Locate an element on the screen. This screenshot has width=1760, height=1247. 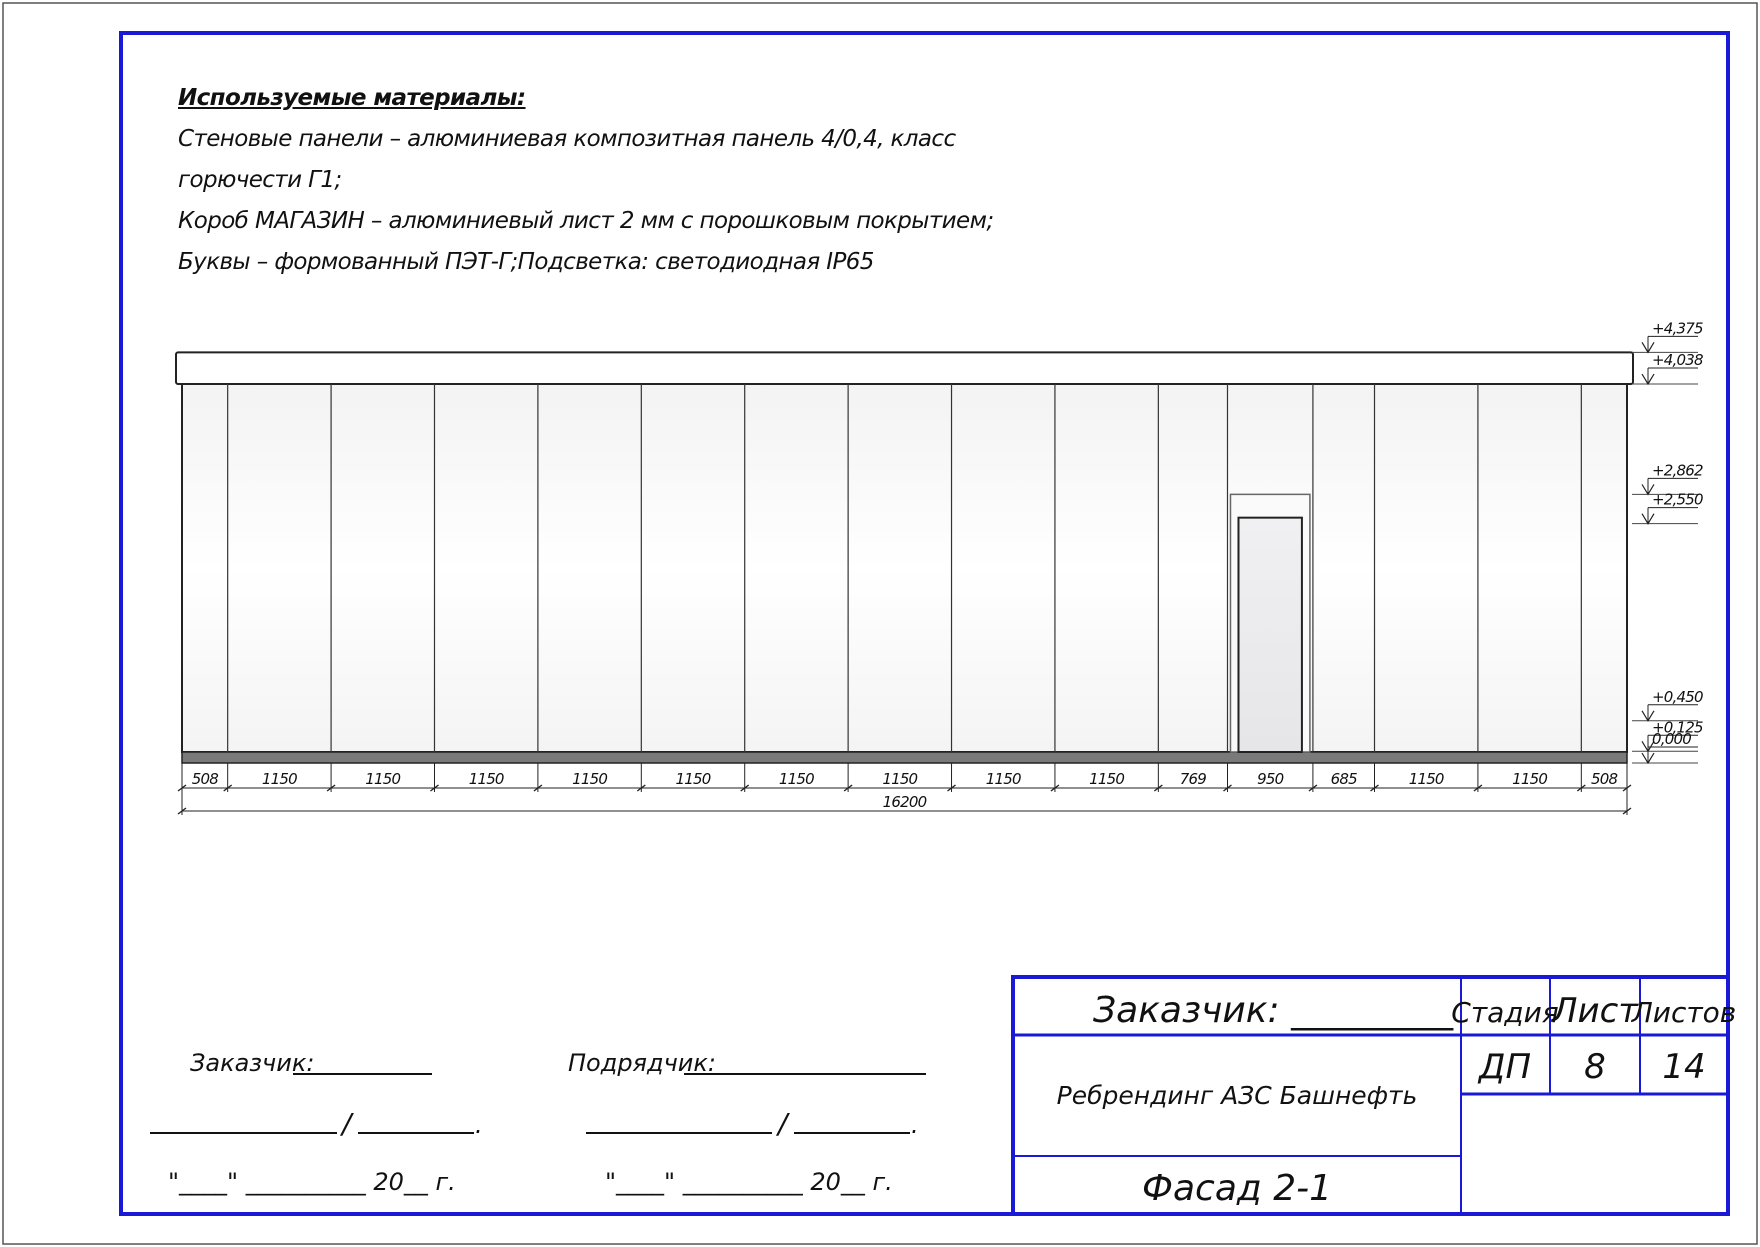
stage-value: ДП is located at coordinates (1504, 1067).